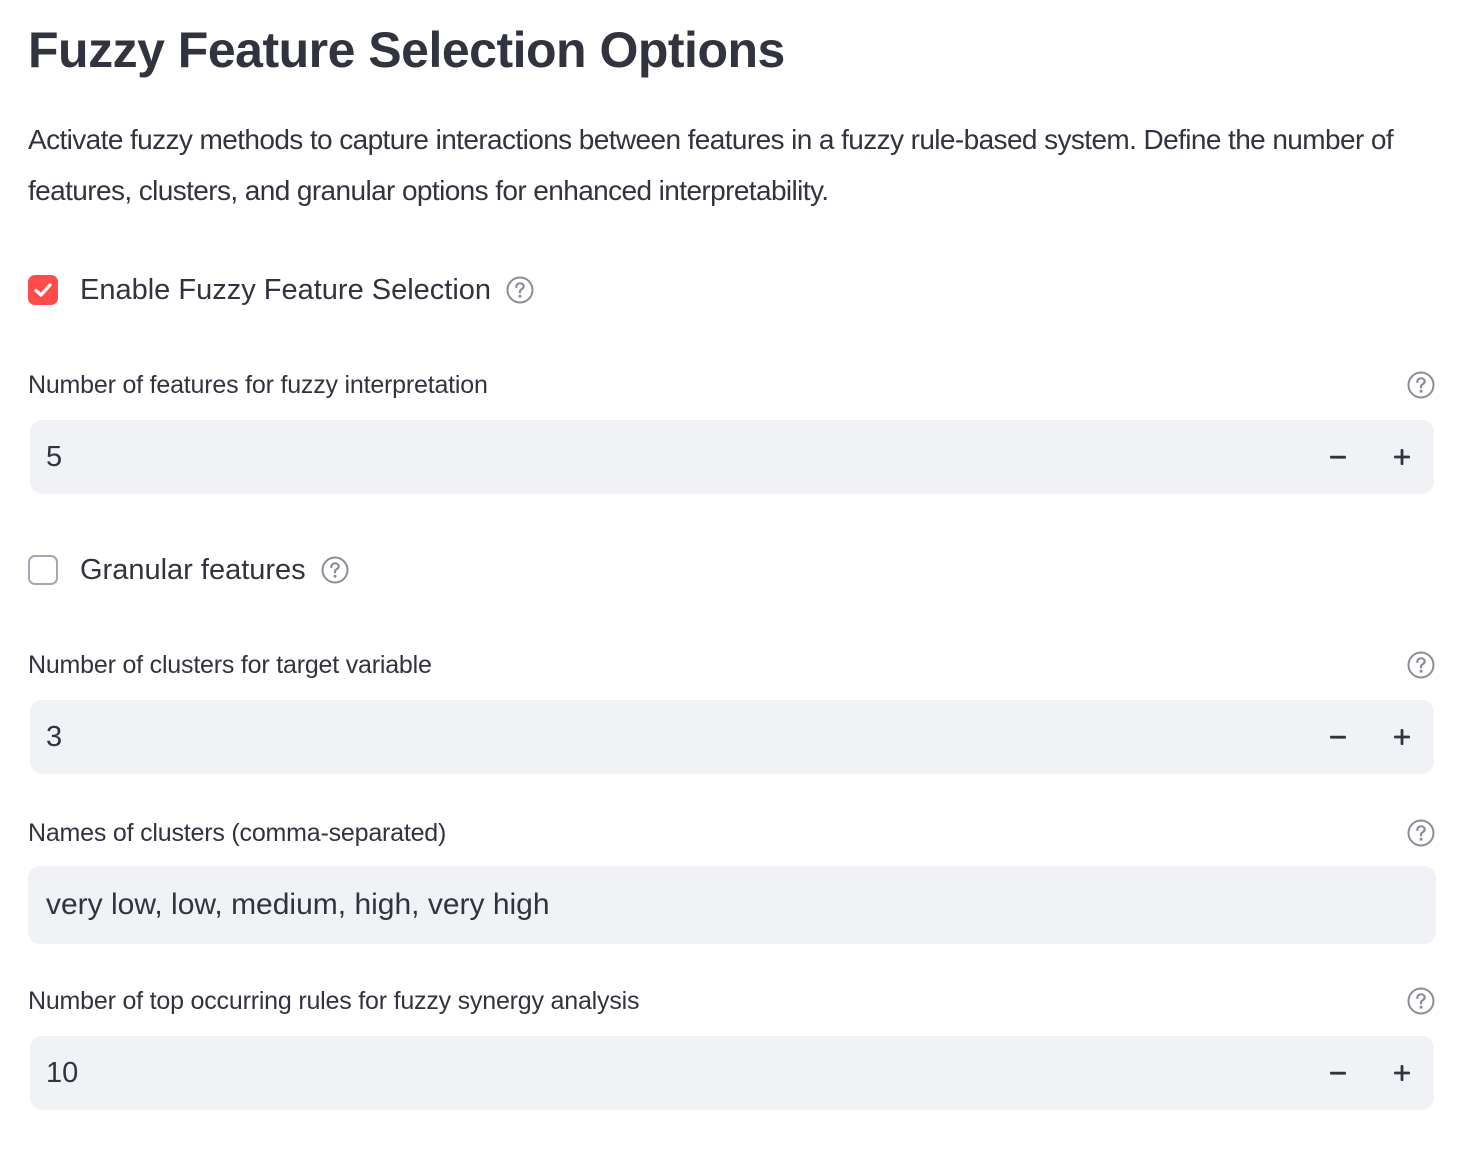 This screenshot has height=1156, width=1466. I want to click on num-clusters-increment-button, so click(1402, 737).